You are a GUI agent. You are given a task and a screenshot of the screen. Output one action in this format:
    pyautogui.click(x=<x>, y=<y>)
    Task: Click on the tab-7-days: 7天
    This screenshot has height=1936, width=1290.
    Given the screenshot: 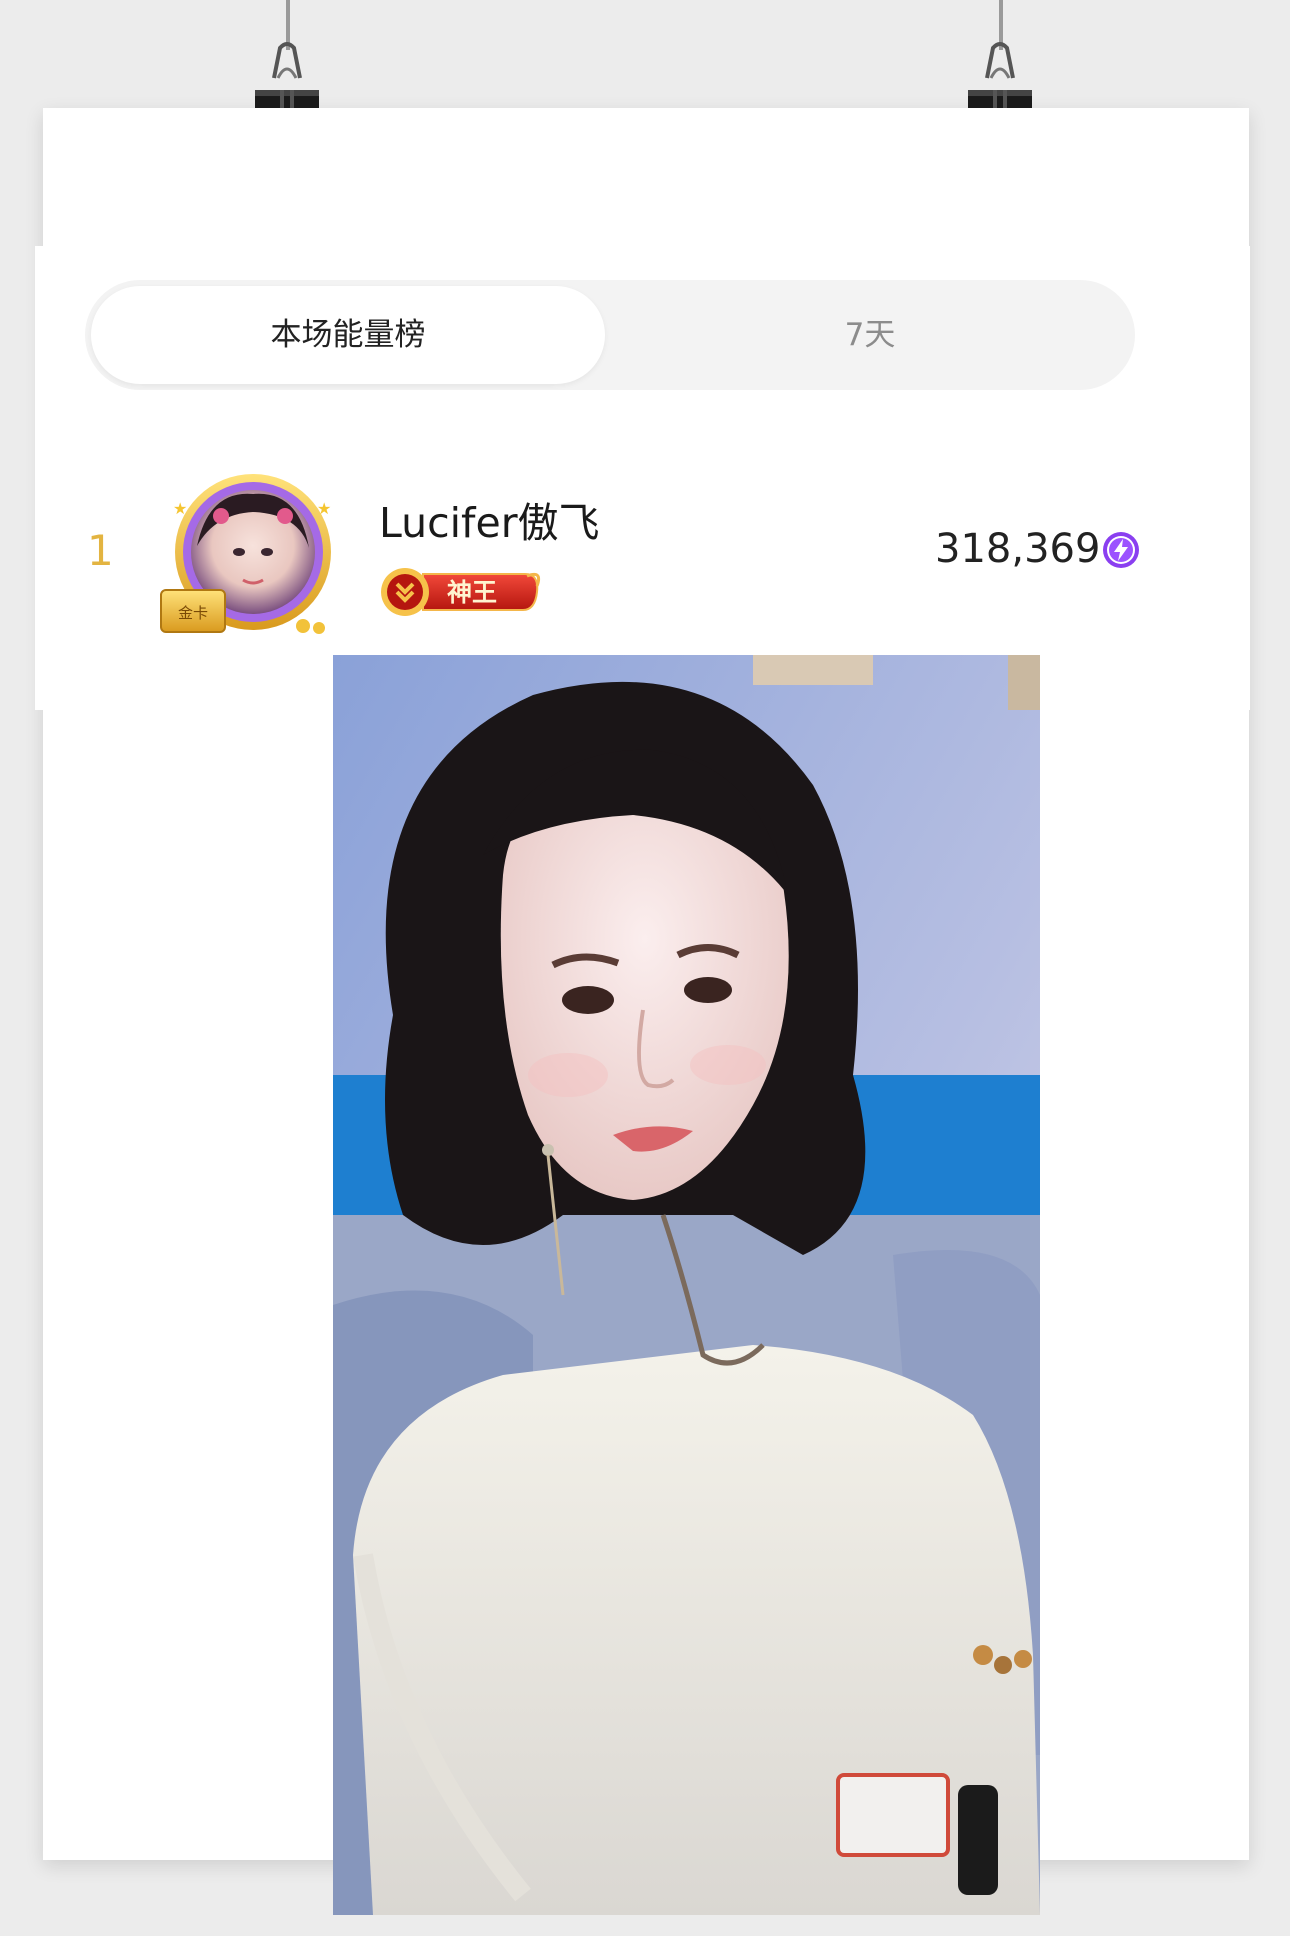 What is the action you would take?
    pyautogui.click(x=870, y=335)
    